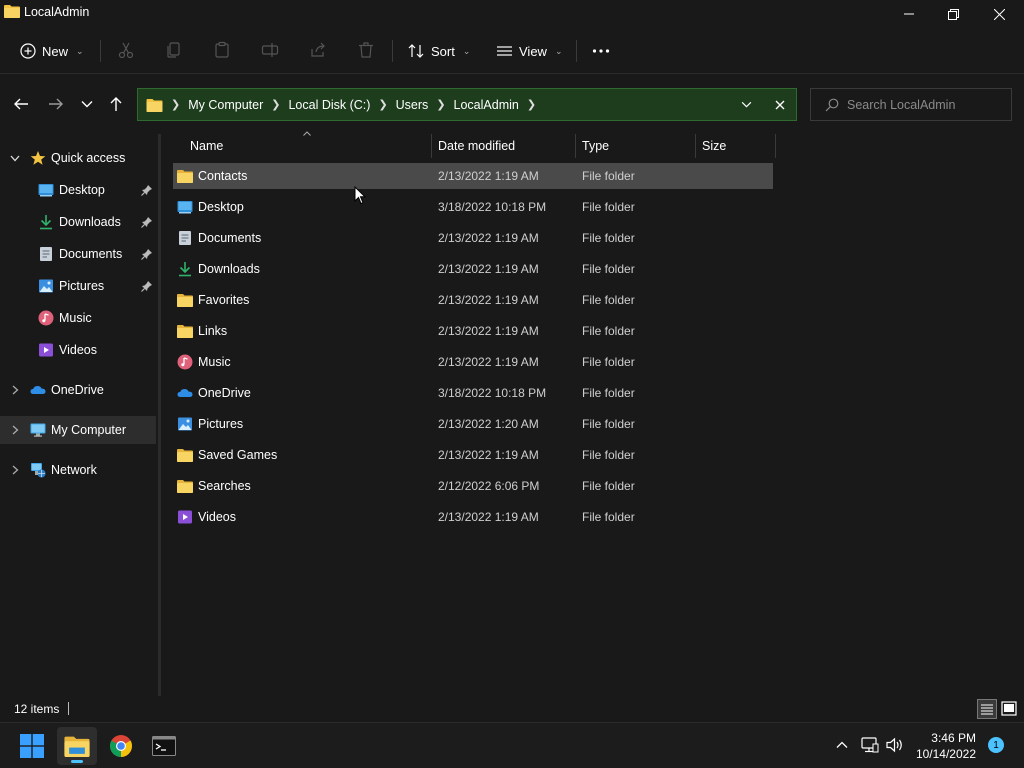  I want to click on sort-icon, so click(416, 51).